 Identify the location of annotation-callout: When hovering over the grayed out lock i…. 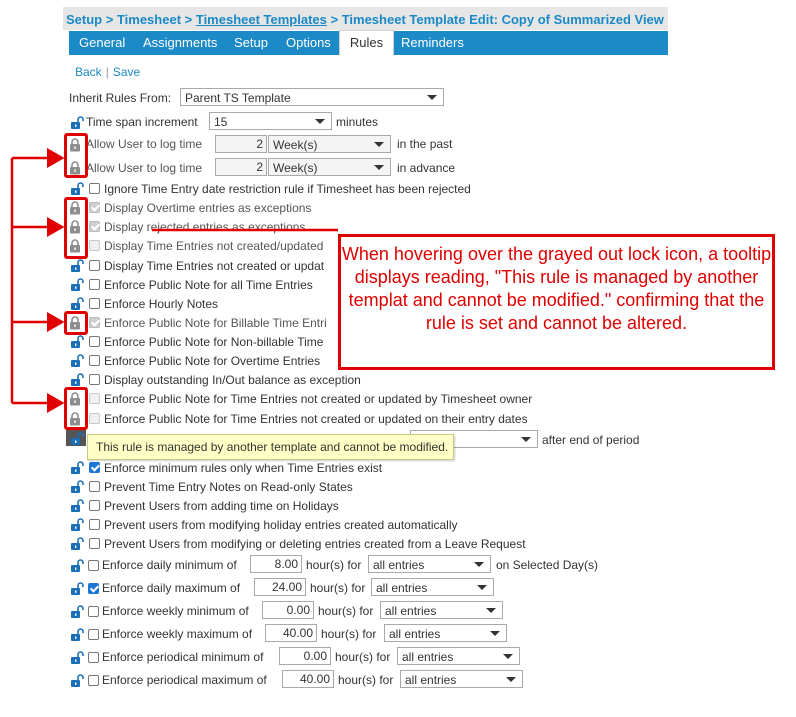
(556, 302).